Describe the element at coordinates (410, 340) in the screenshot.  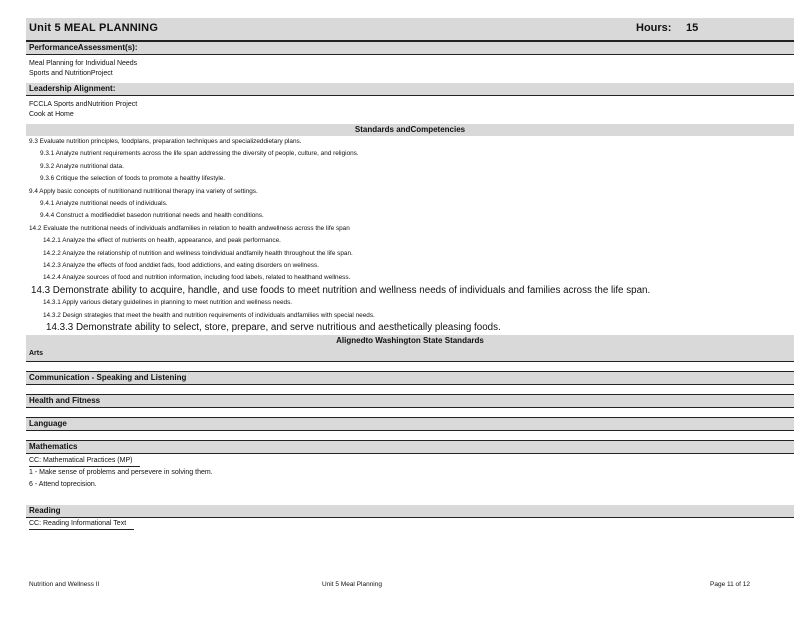
I see `aligned-heading: Alignedto Washington State Standards` at that location.